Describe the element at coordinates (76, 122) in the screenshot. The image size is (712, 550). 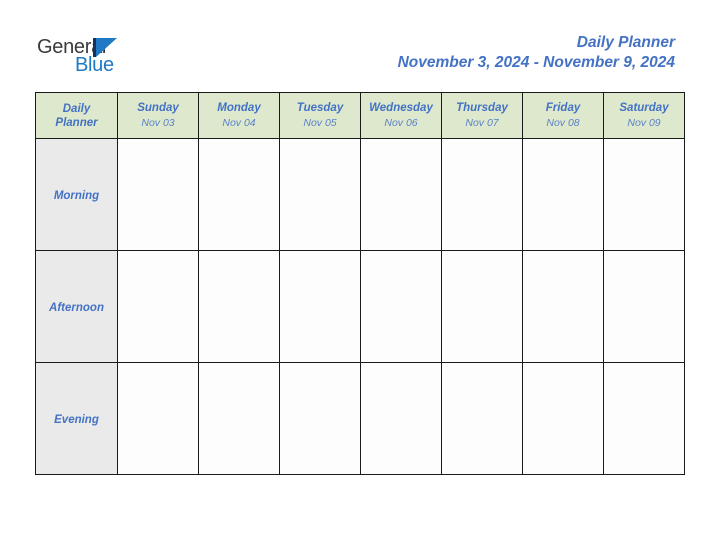
I see `corner-label-line2: Planner` at that location.